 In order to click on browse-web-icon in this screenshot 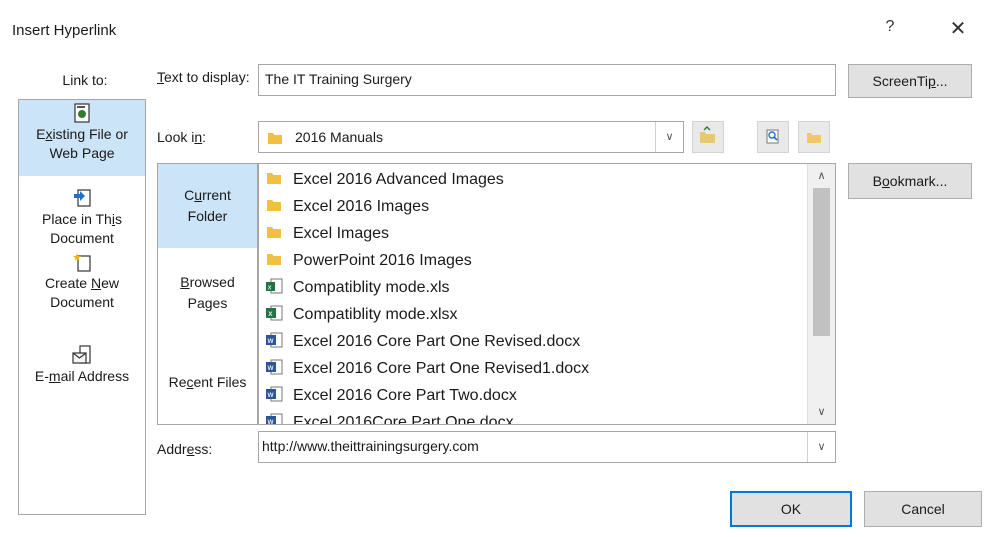, I will do `click(772, 136)`.